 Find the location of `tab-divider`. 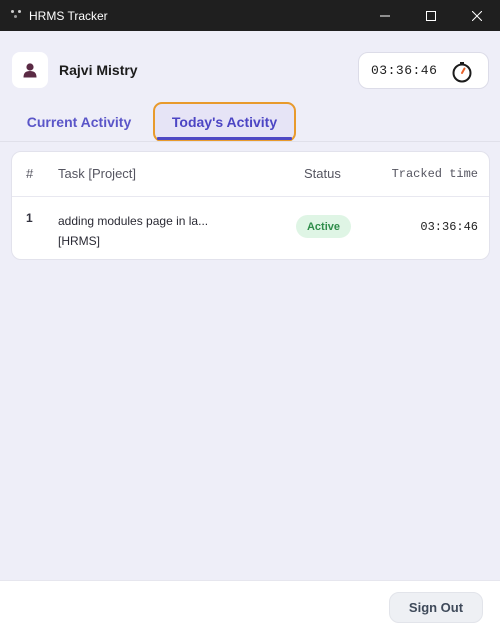

tab-divider is located at coordinates (250, 141).